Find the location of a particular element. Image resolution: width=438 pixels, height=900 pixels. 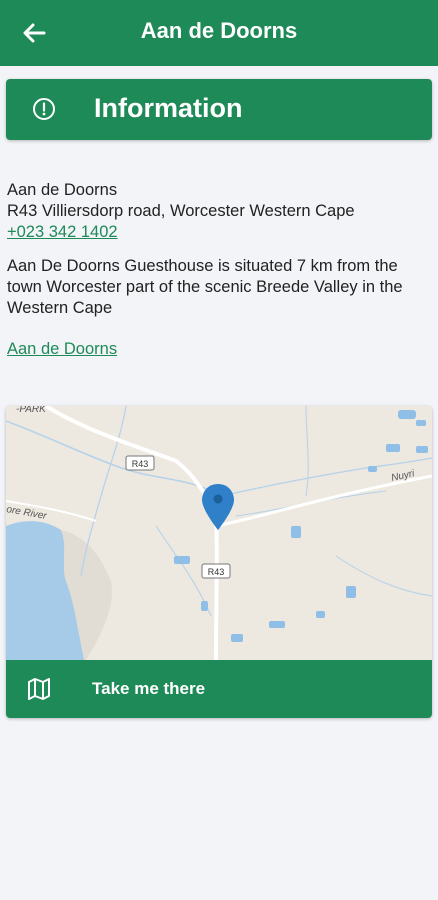

info-circle-icon is located at coordinates (44, 109).